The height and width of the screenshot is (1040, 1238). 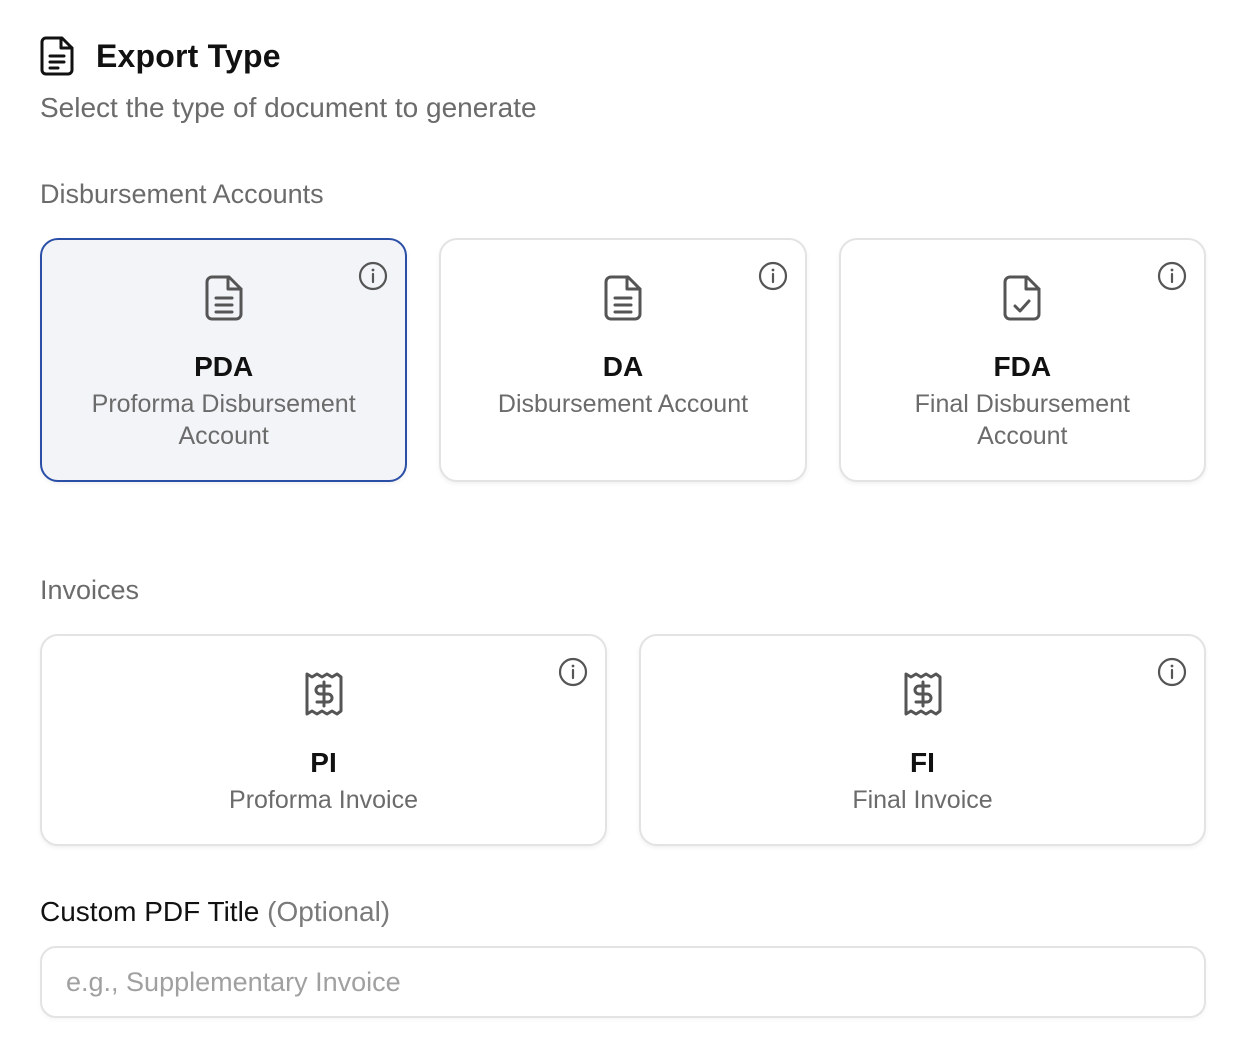 I want to click on card-code: FDA, so click(x=1022, y=366).